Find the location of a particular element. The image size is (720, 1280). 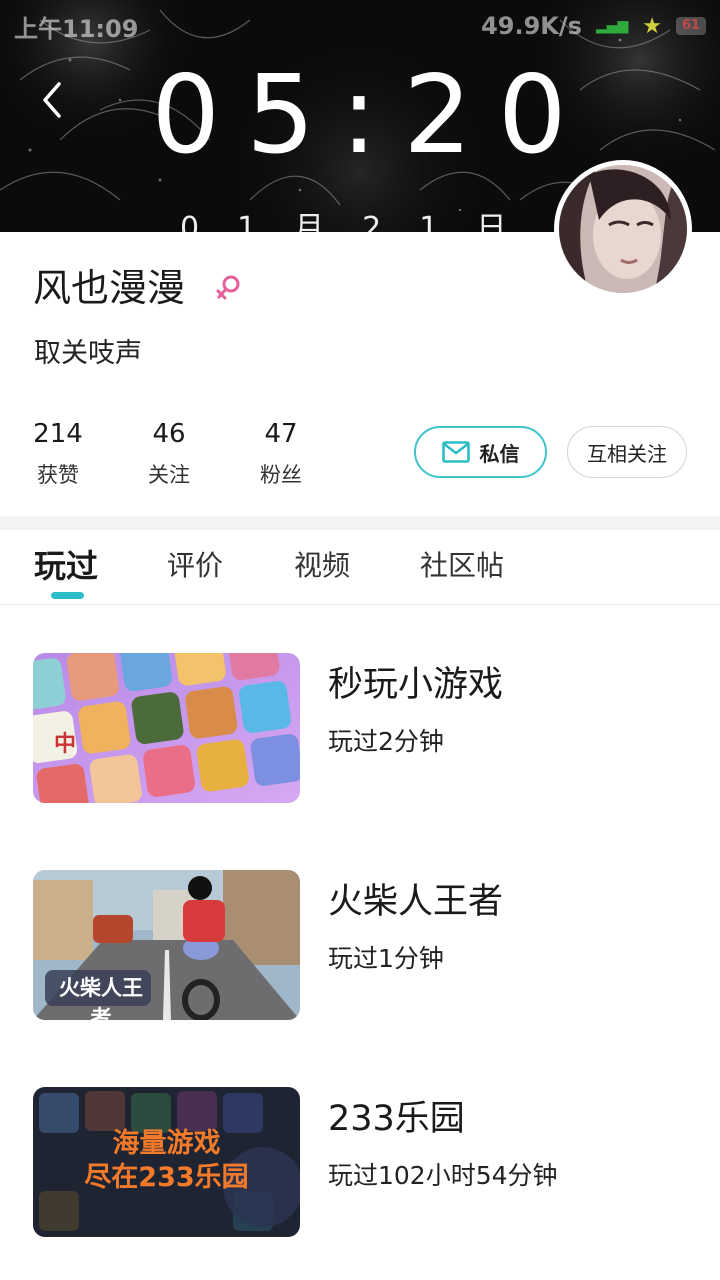

battery-icon: 61 is located at coordinates (691, 26).